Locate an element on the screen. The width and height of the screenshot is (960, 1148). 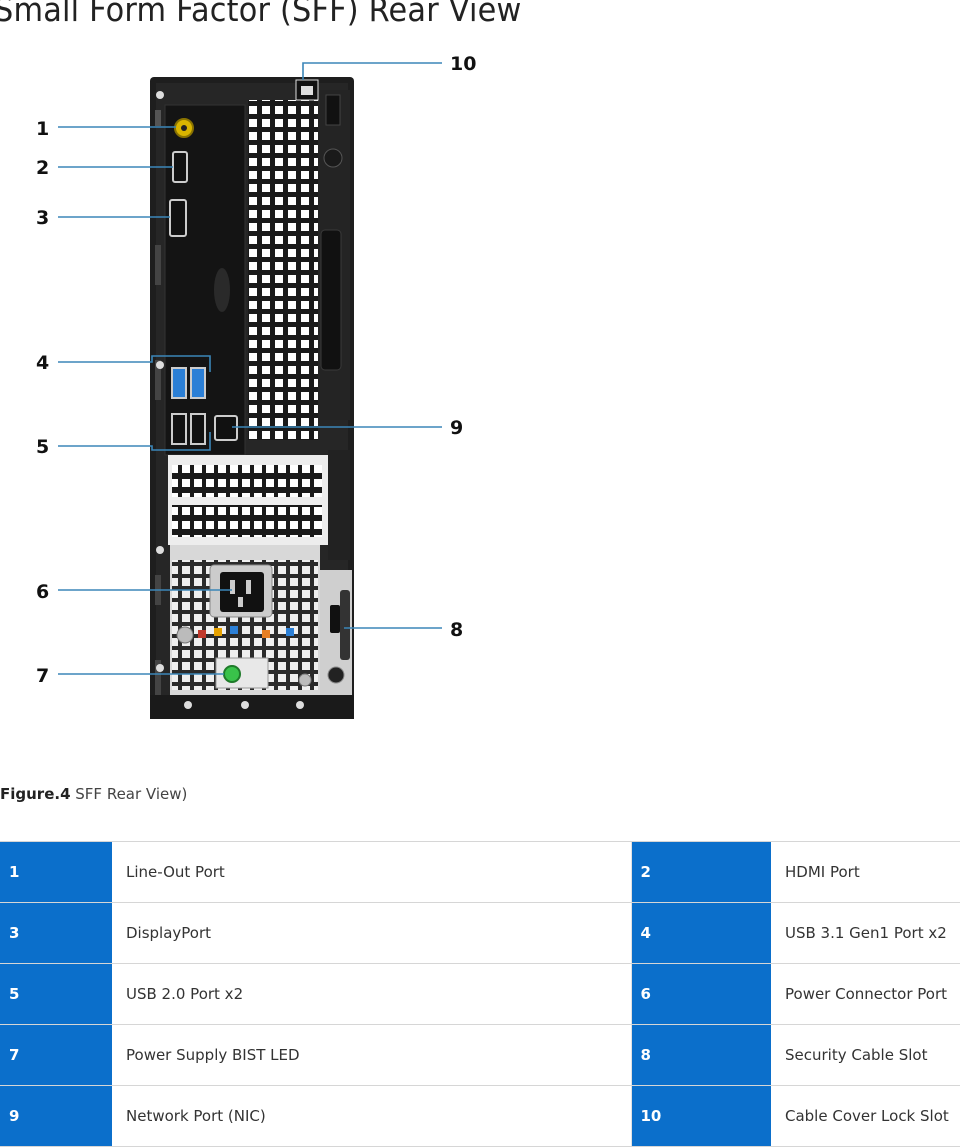
legend-number: 7 is located at coordinates (56, 1055).